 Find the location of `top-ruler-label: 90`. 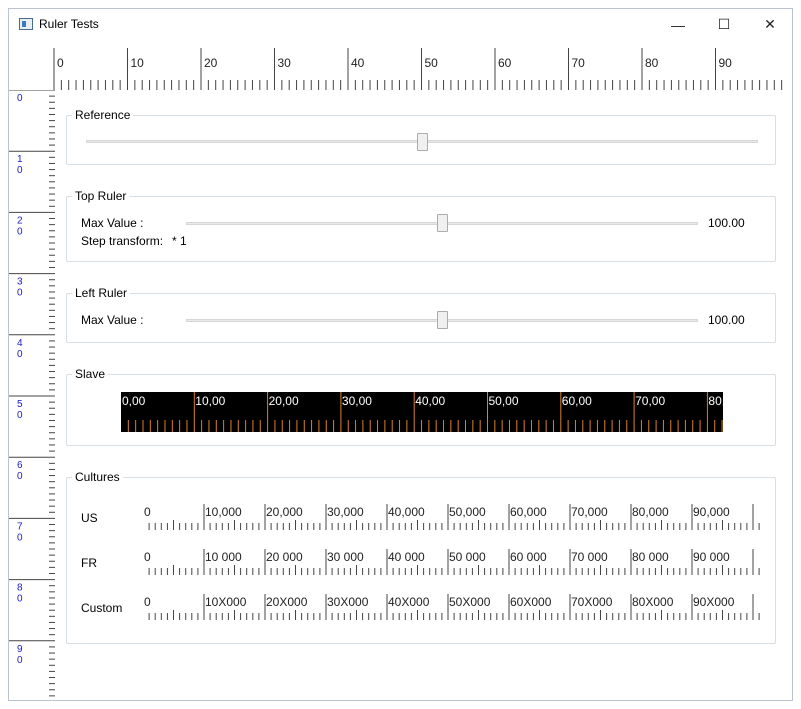

top-ruler-label: 90 is located at coordinates (726, 63).